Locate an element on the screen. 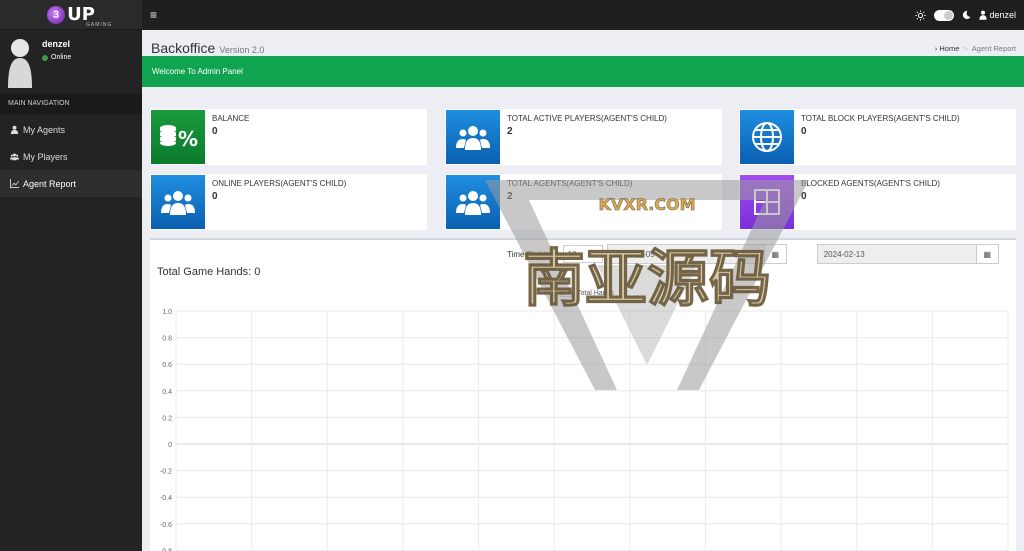  y-tick-label: 0.2 is located at coordinates (167, 418).